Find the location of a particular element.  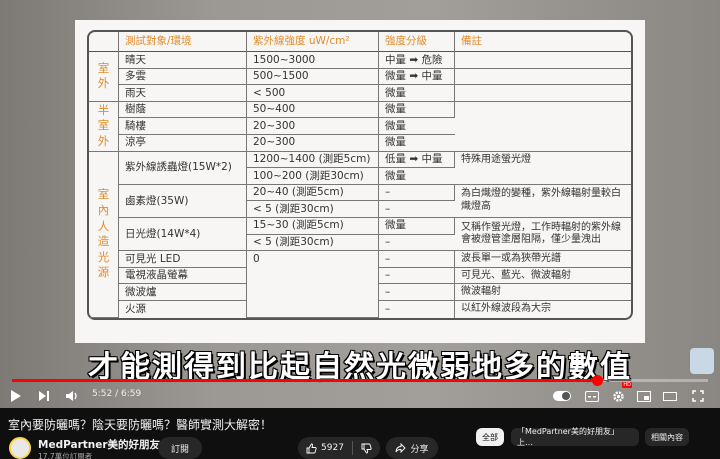

theater-mode-icon is located at coordinates (670, 396).